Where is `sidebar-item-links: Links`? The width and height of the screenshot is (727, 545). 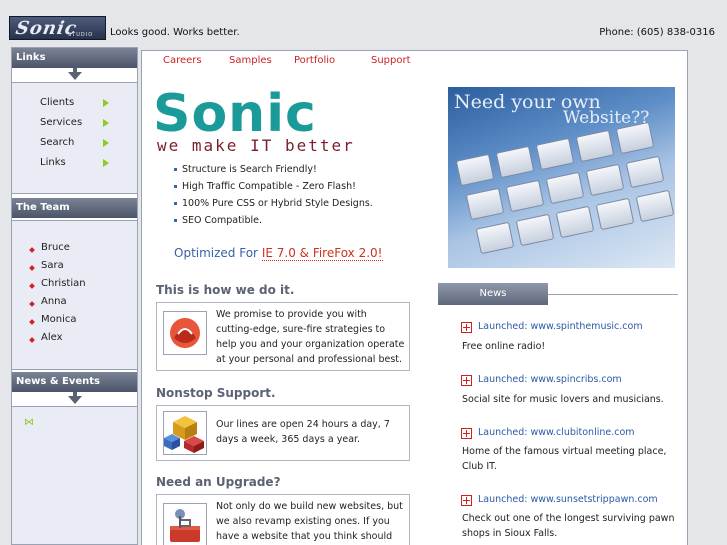
sidebar-item-links: Links is located at coordinates (53, 162).